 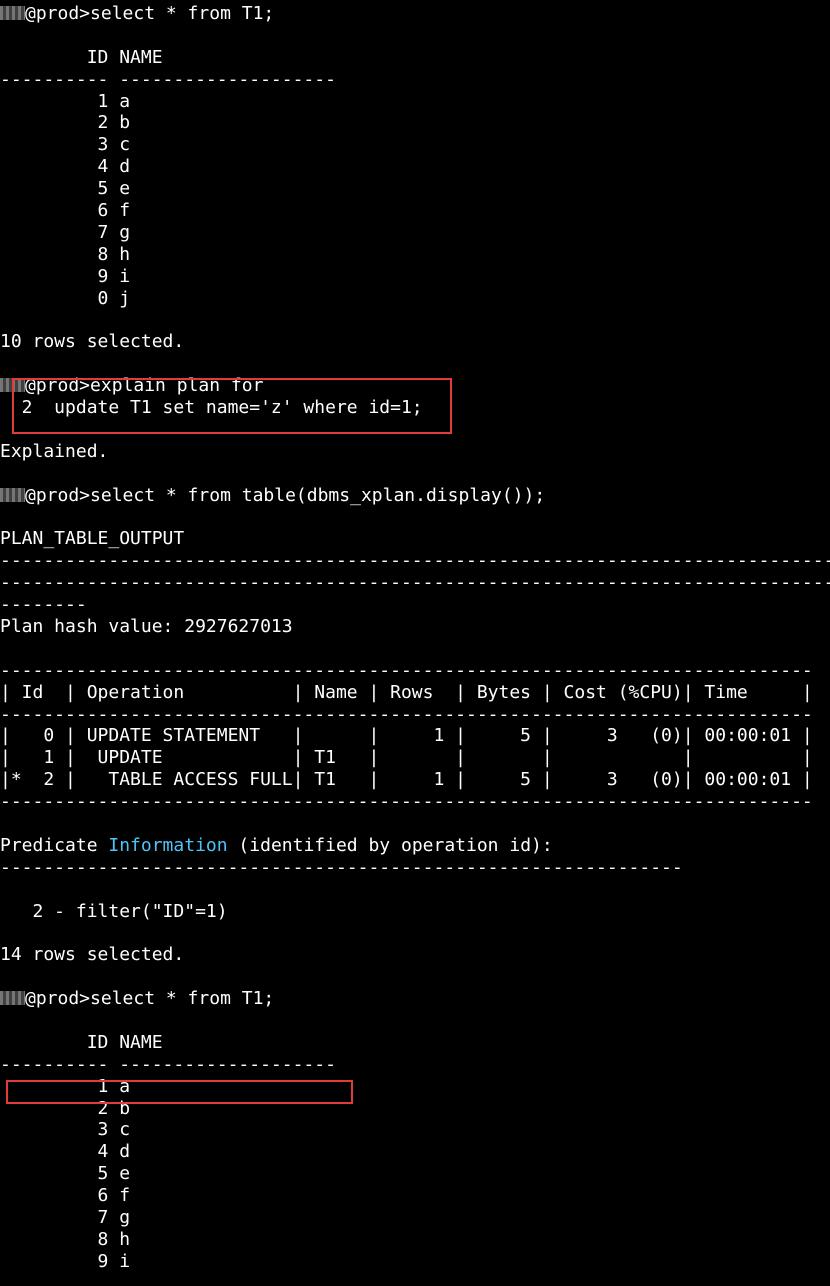 What do you see at coordinates (415, 539) in the screenshot?
I see `terminal-line: PLAN_TABLE_OUTPUT` at bounding box center [415, 539].